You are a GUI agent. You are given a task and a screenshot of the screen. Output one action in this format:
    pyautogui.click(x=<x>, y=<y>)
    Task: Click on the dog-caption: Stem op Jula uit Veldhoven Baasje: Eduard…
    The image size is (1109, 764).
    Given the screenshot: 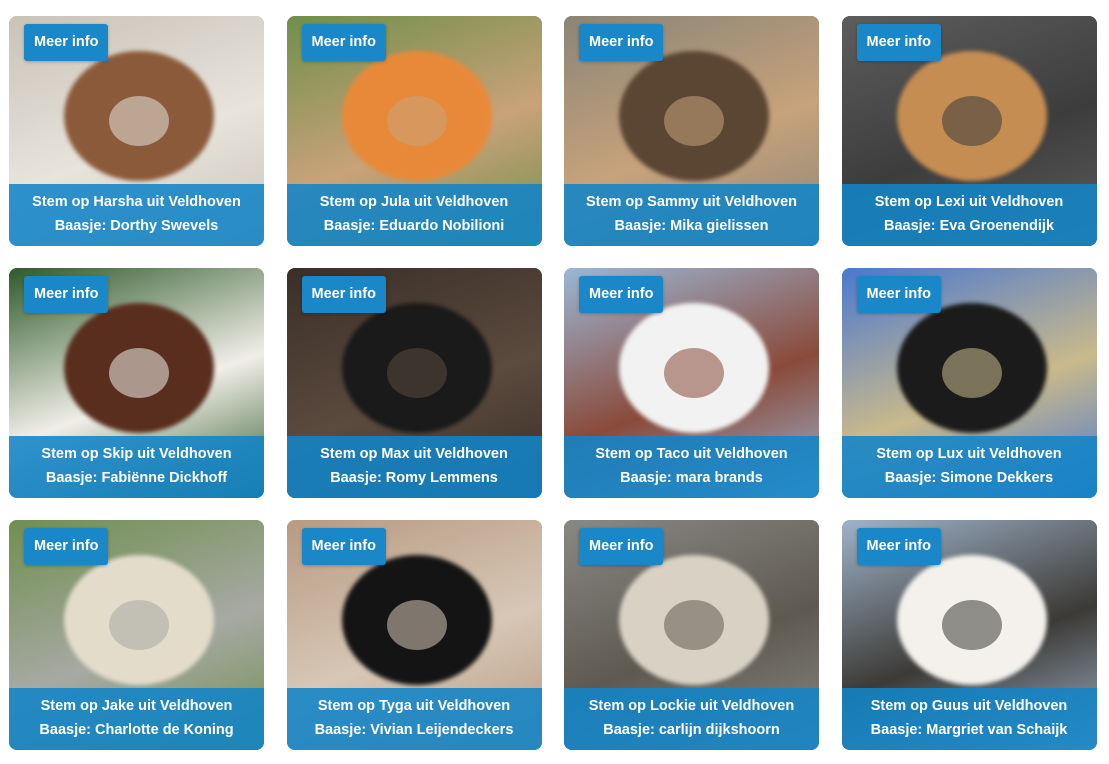 What is the action you would take?
    pyautogui.click(x=414, y=215)
    